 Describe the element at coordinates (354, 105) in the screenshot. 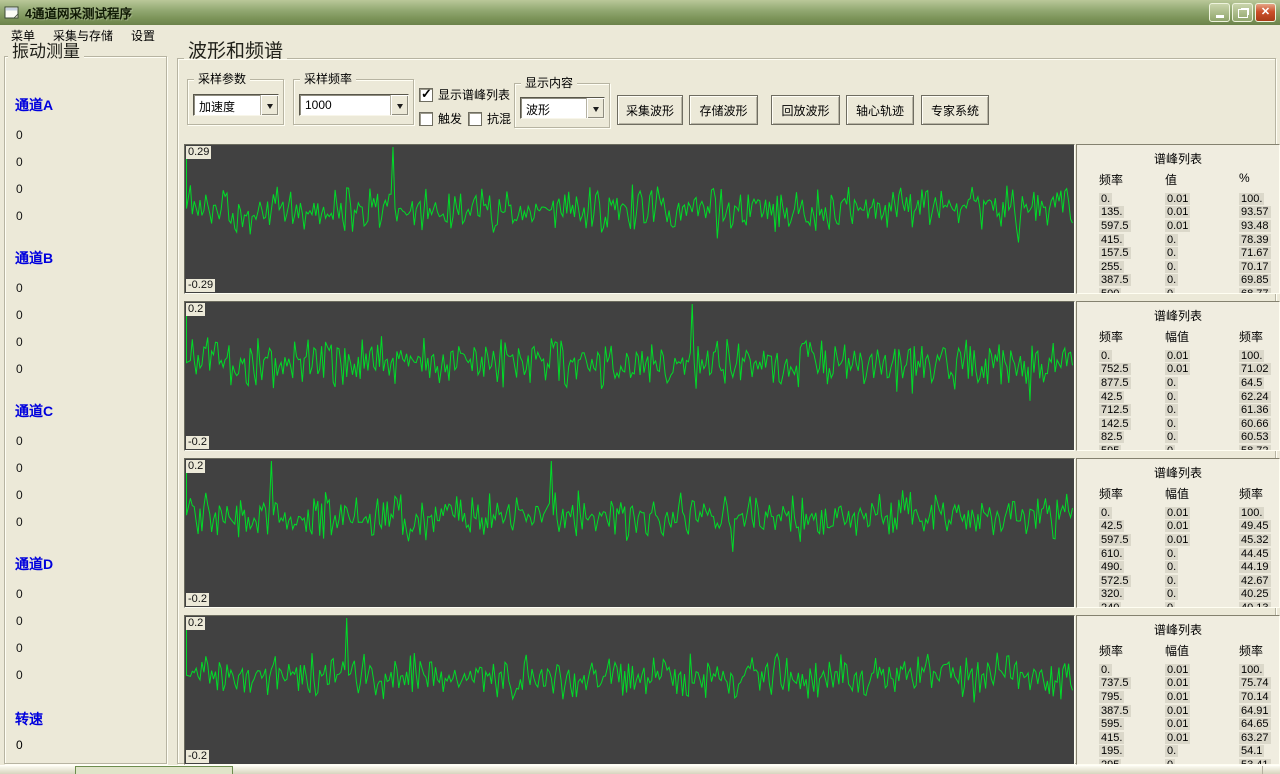

I see `sampling-rate-select: 1000` at that location.